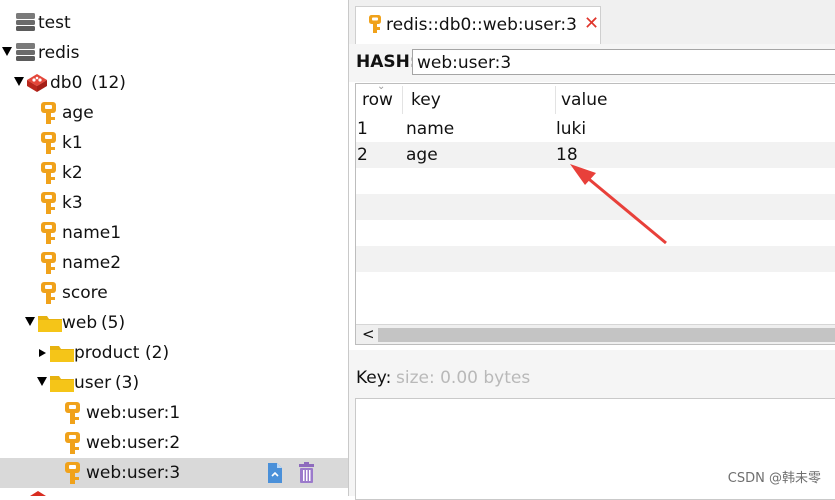  I want to click on key-label: k1, so click(72, 143).